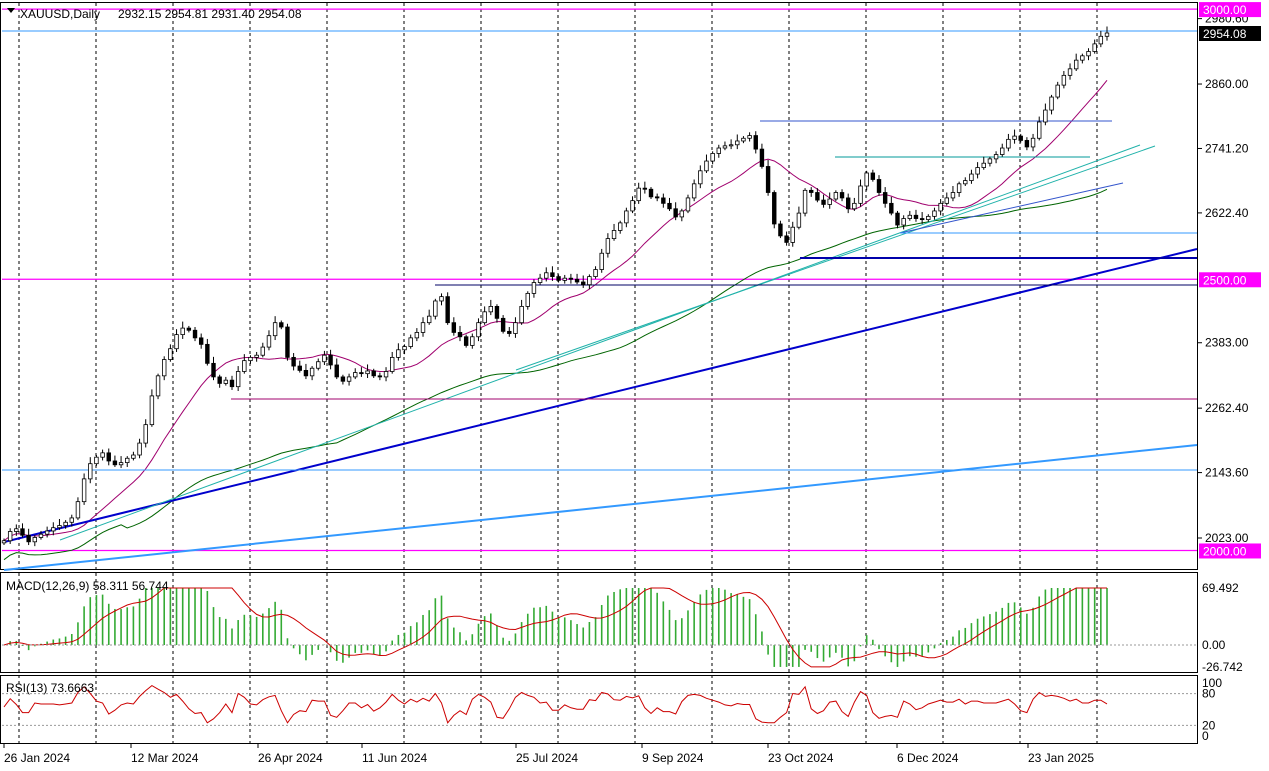 This screenshot has height=771, width=1269. What do you see at coordinates (1011, 208) in the screenshot?
I see `trendline-blue-thin` at bounding box center [1011, 208].